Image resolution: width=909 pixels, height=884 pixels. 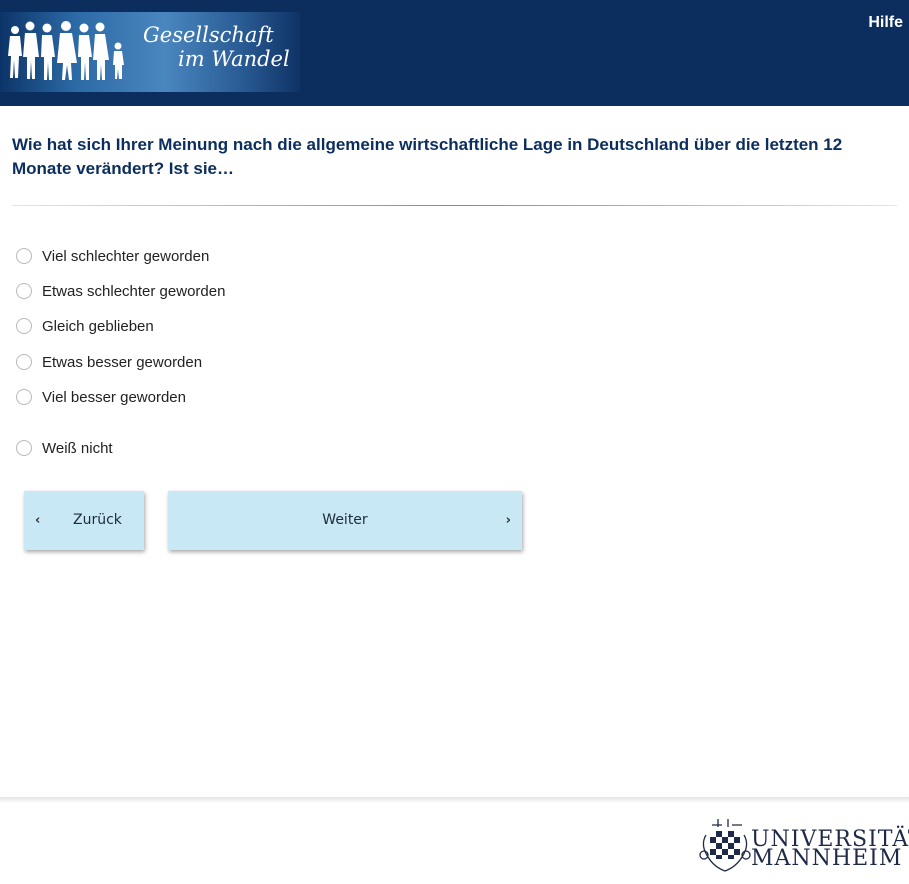 I want to click on answer-option: Etwas schlechter geworden, so click(x=120, y=291).